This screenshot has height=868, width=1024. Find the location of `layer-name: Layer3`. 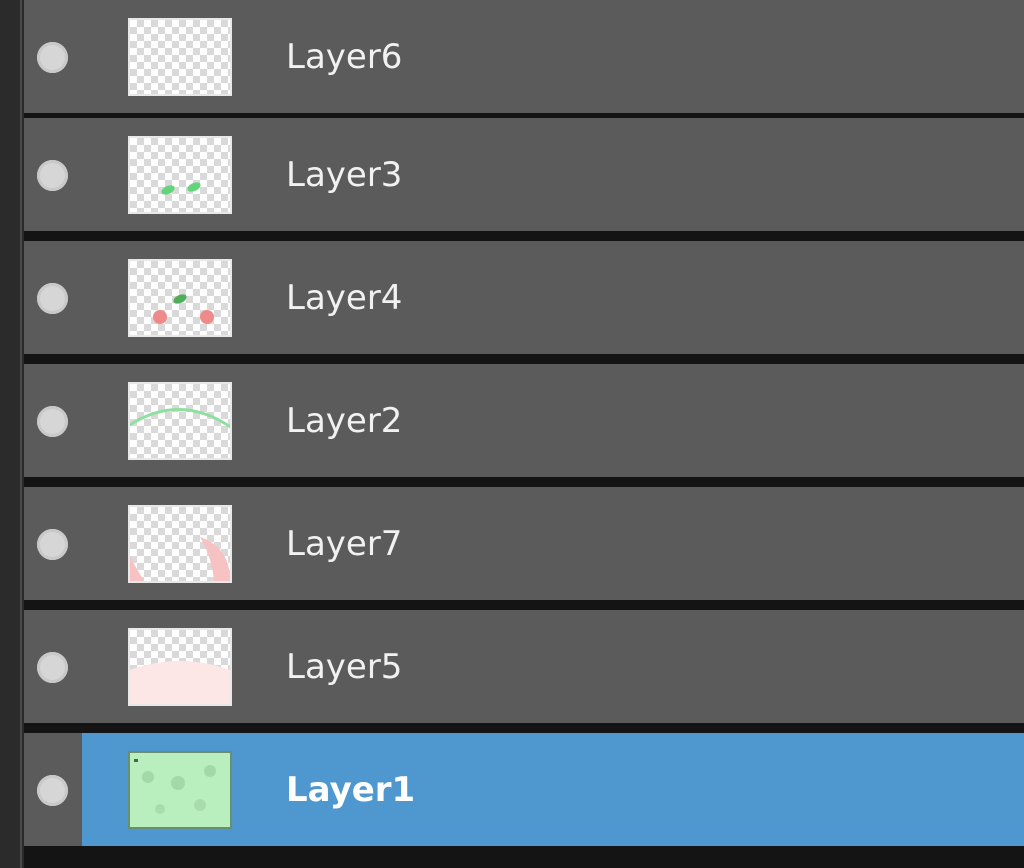

layer-name: Layer3 is located at coordinates (344, 174).